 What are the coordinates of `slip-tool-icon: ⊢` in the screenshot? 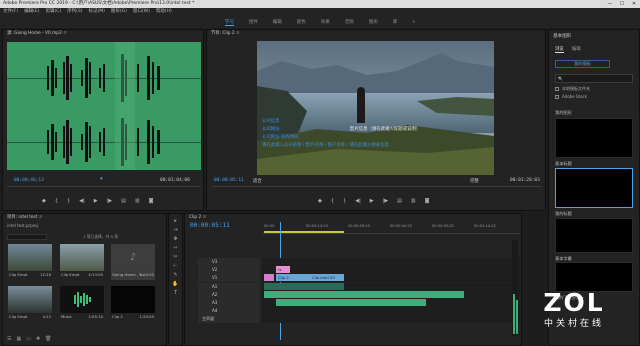 It's located at (175, 266).